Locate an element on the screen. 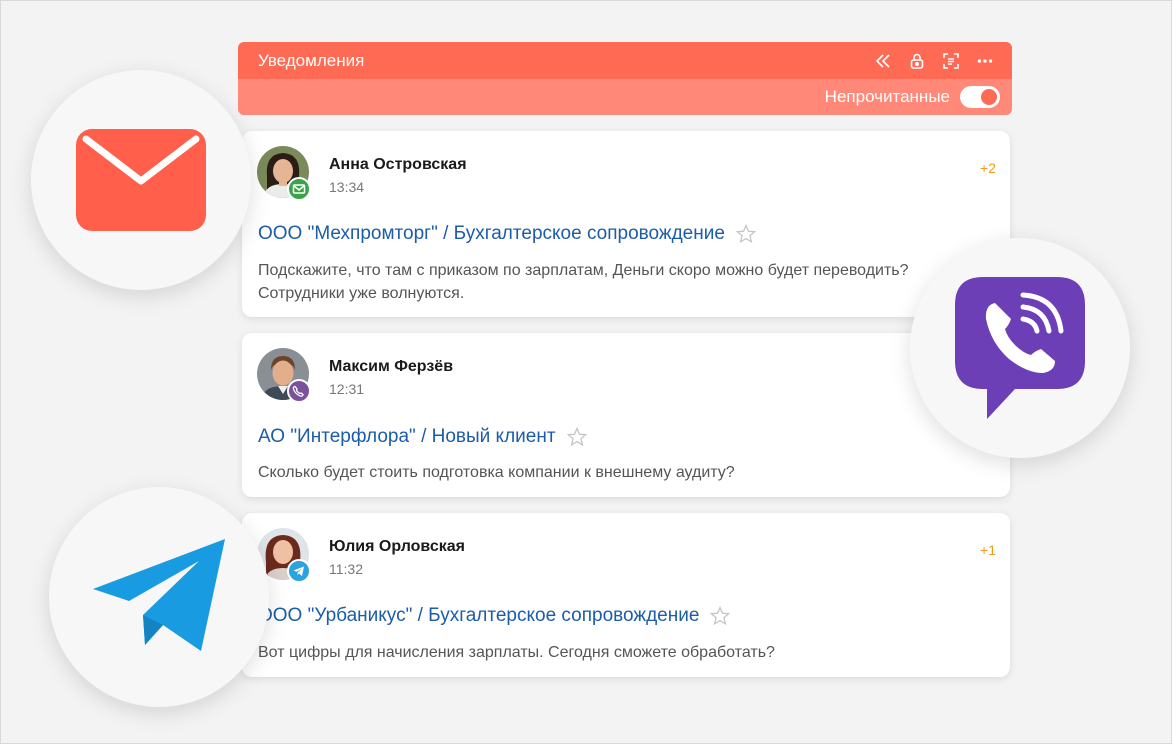 The image size is (1172, 744). unread-count: +1 is located at coordinates (988, 550).